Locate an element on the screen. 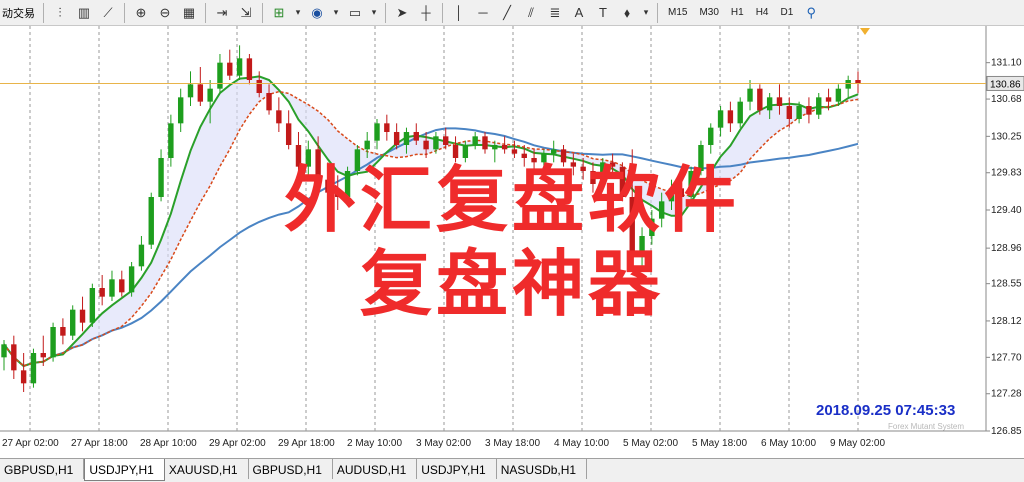 The image size is (1024, 482). vertical-line-icon: │ is located at coordinates (459, 13).